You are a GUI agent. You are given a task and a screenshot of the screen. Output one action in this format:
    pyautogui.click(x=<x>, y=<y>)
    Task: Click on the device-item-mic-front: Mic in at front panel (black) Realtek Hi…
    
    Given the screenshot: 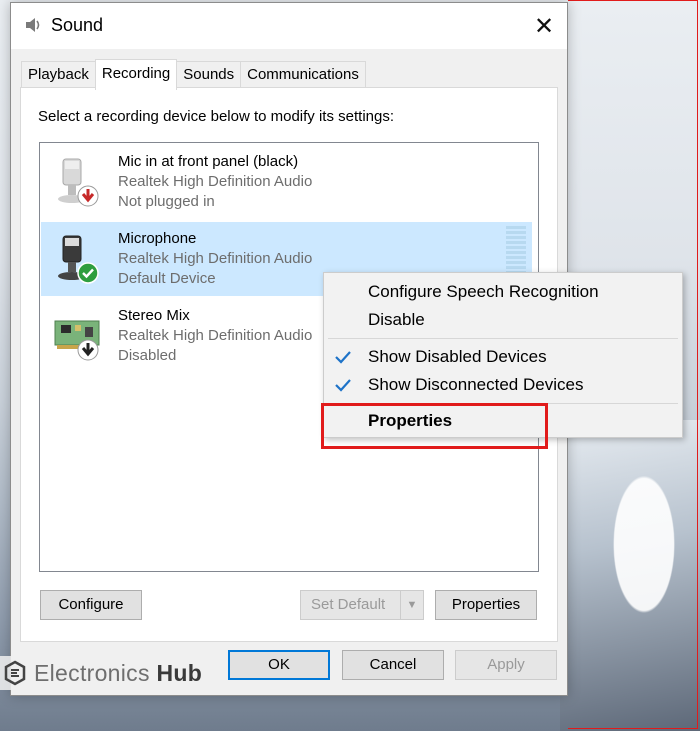 What is the action you would take?
    pyautogui.click(x=286, y=182)
    